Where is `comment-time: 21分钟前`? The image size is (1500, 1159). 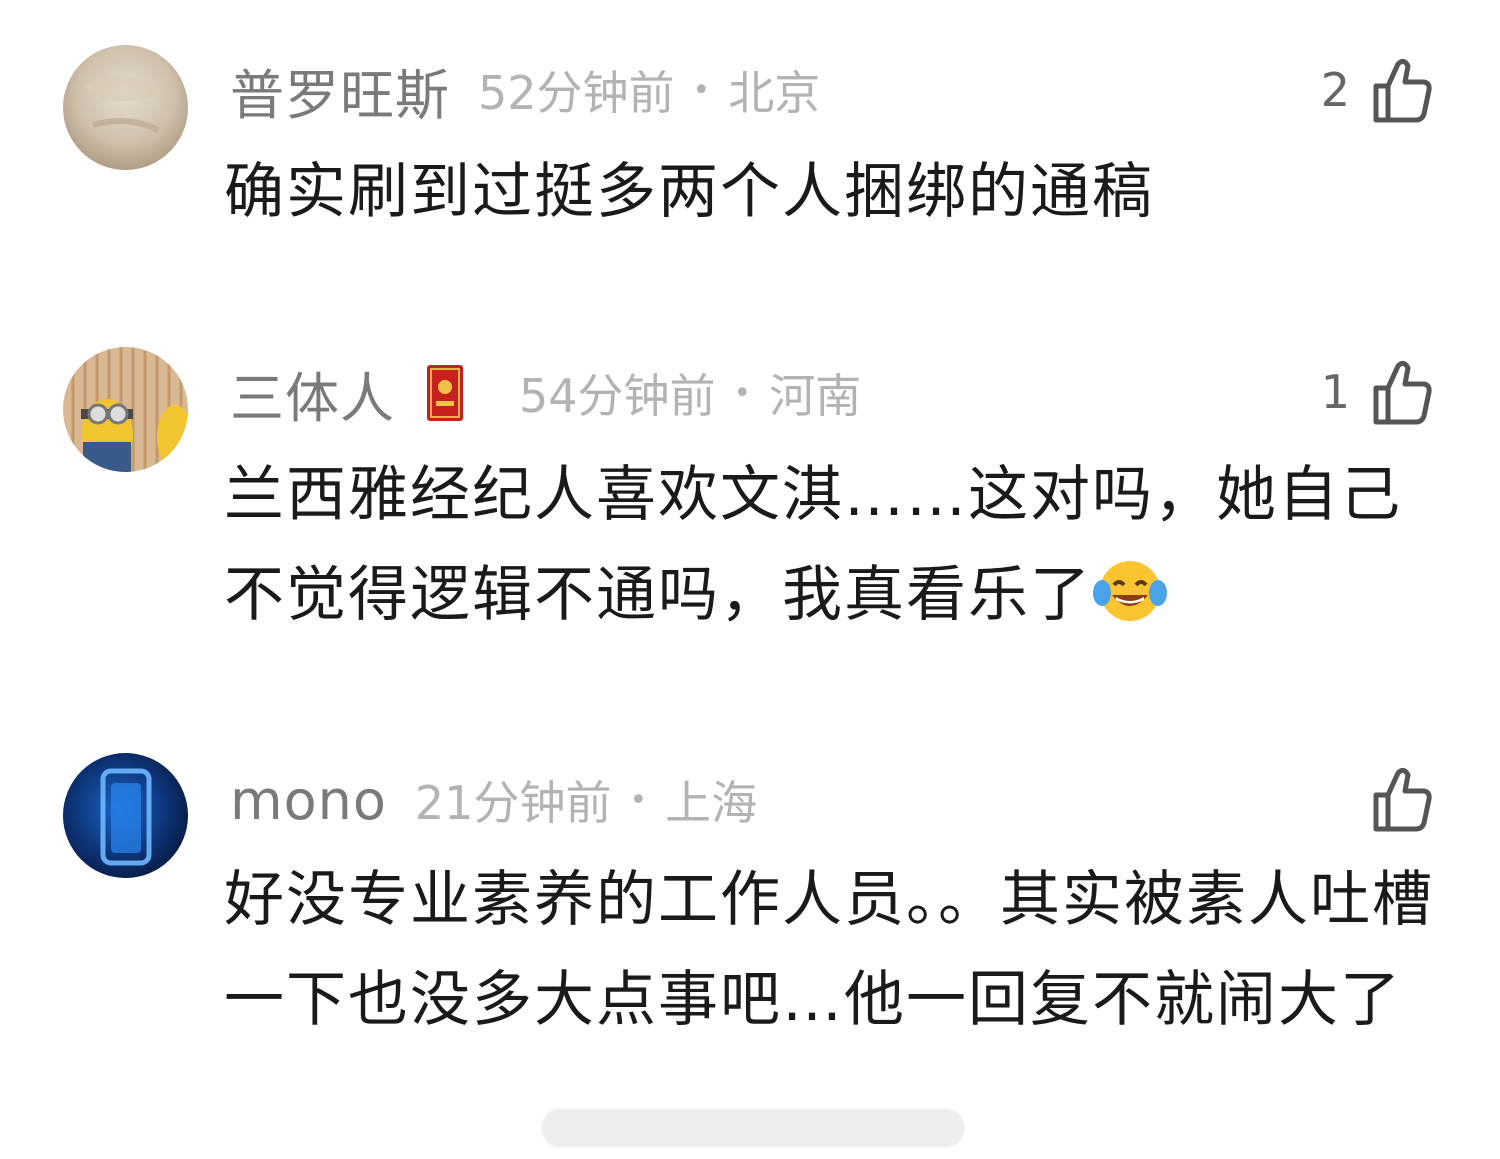 comment-time: 21分钟前 is located at coordinates (513, 803).